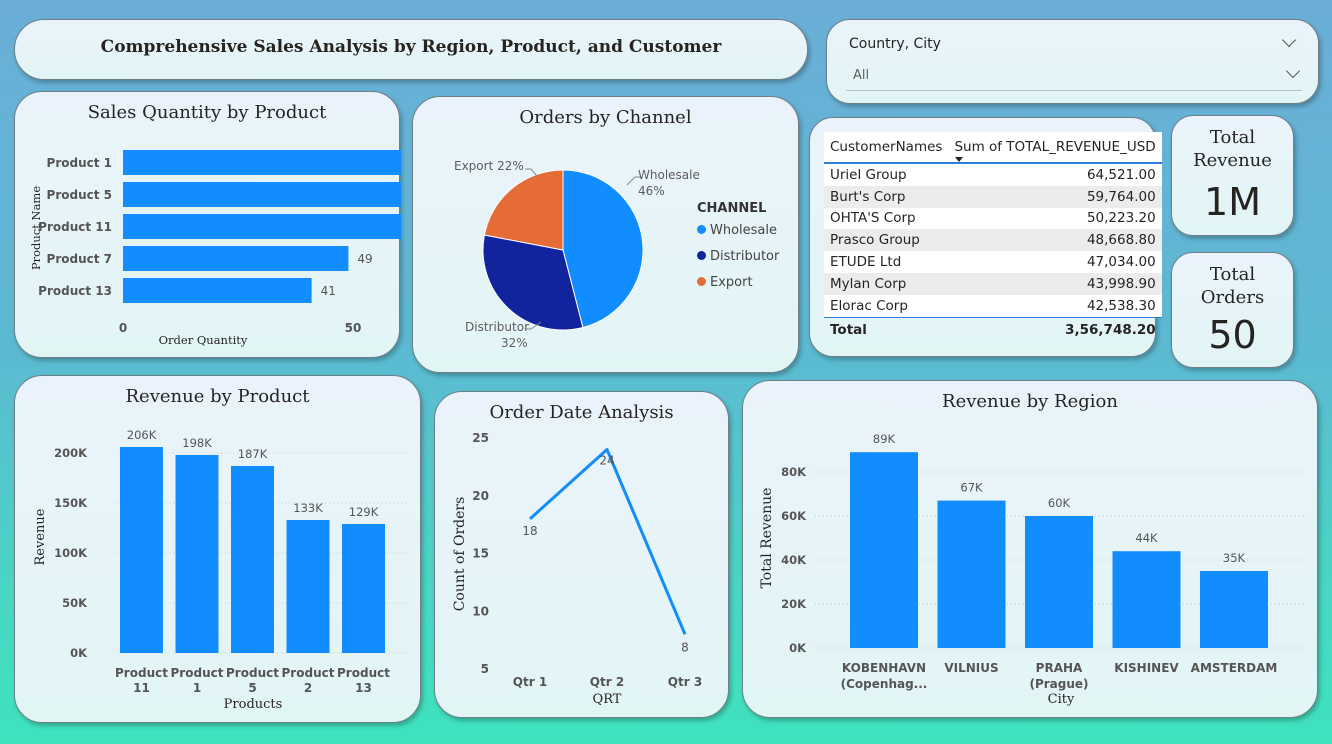  Describe the element at coordinates (606, 461) in the screenshot. I see `data-label: 24` at that location.